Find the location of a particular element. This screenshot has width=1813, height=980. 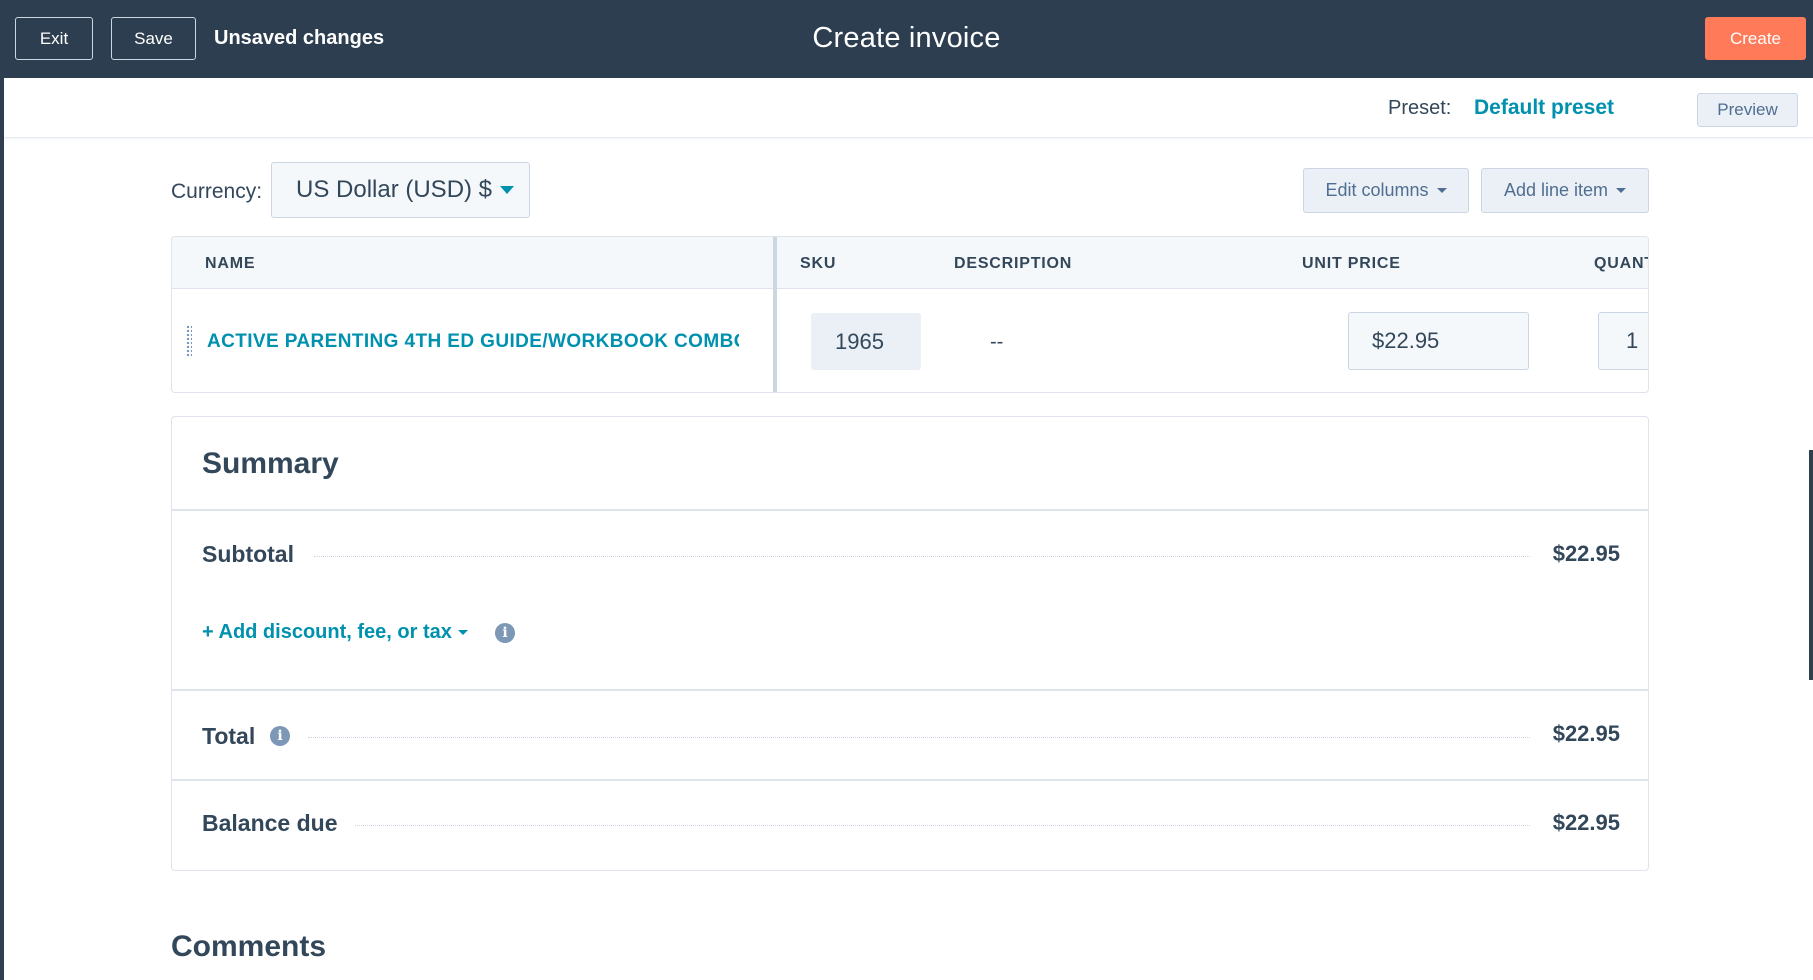

preview-button: Preview is located at coordinates (1747, 110).